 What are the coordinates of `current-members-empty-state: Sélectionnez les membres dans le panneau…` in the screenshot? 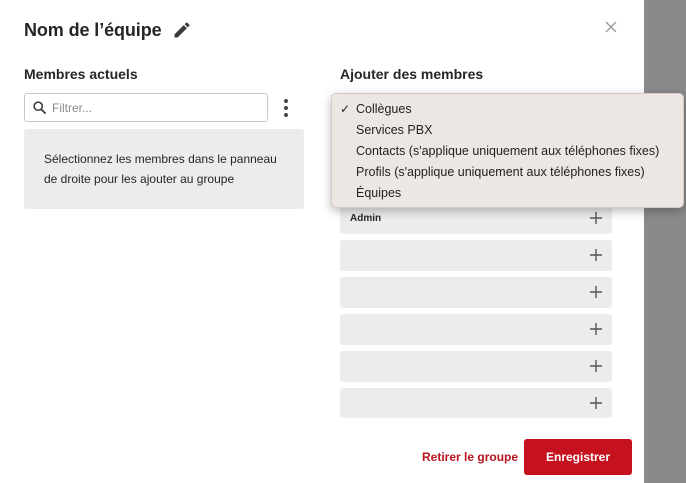 It's located at (164, 169).